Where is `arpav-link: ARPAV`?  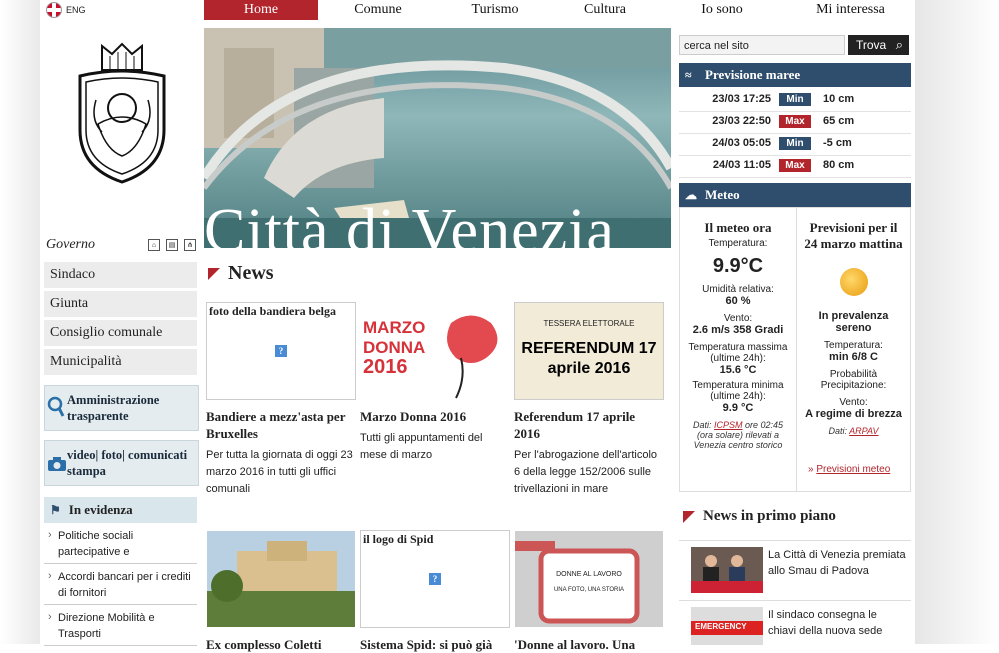 arpav-link: ARPAV is located at coordinates (863, 431).